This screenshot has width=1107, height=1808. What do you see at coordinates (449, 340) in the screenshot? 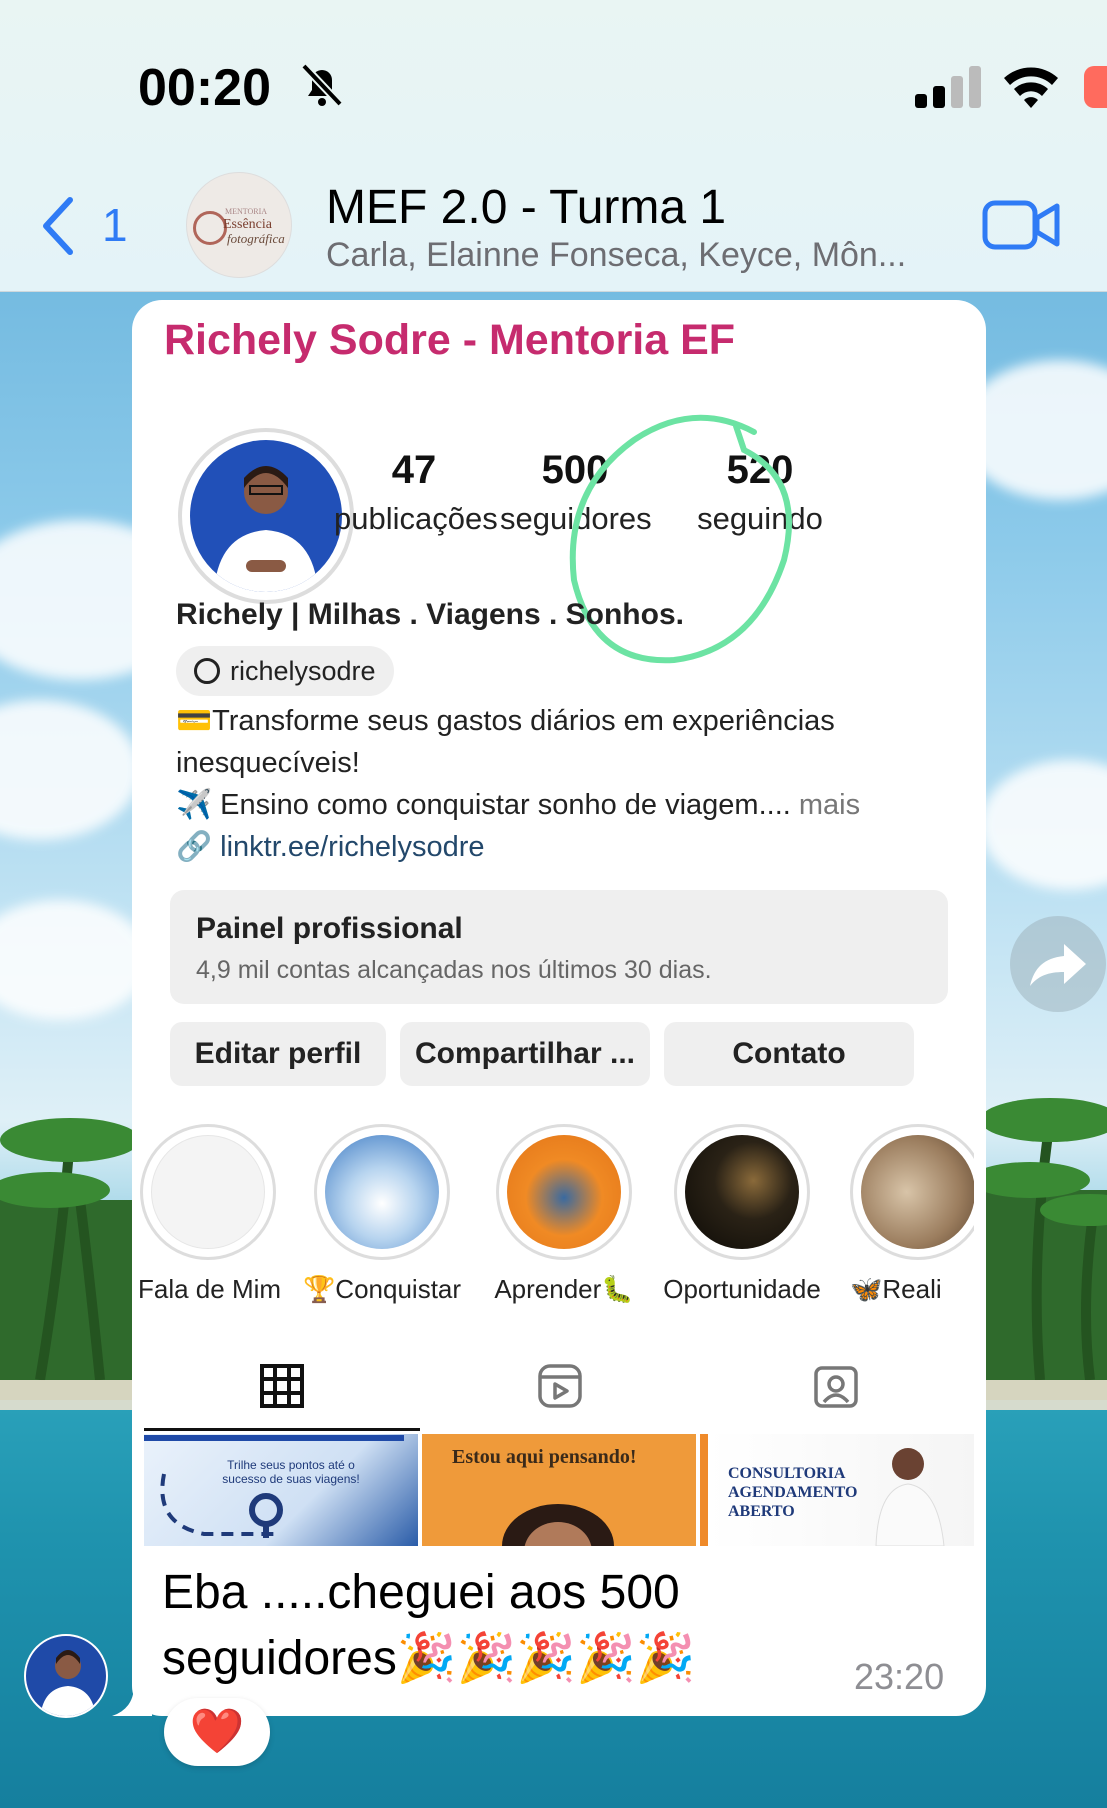
I see `sender-name: Richely Sodre - Mentoria EF` at bounding box center [449, 340].